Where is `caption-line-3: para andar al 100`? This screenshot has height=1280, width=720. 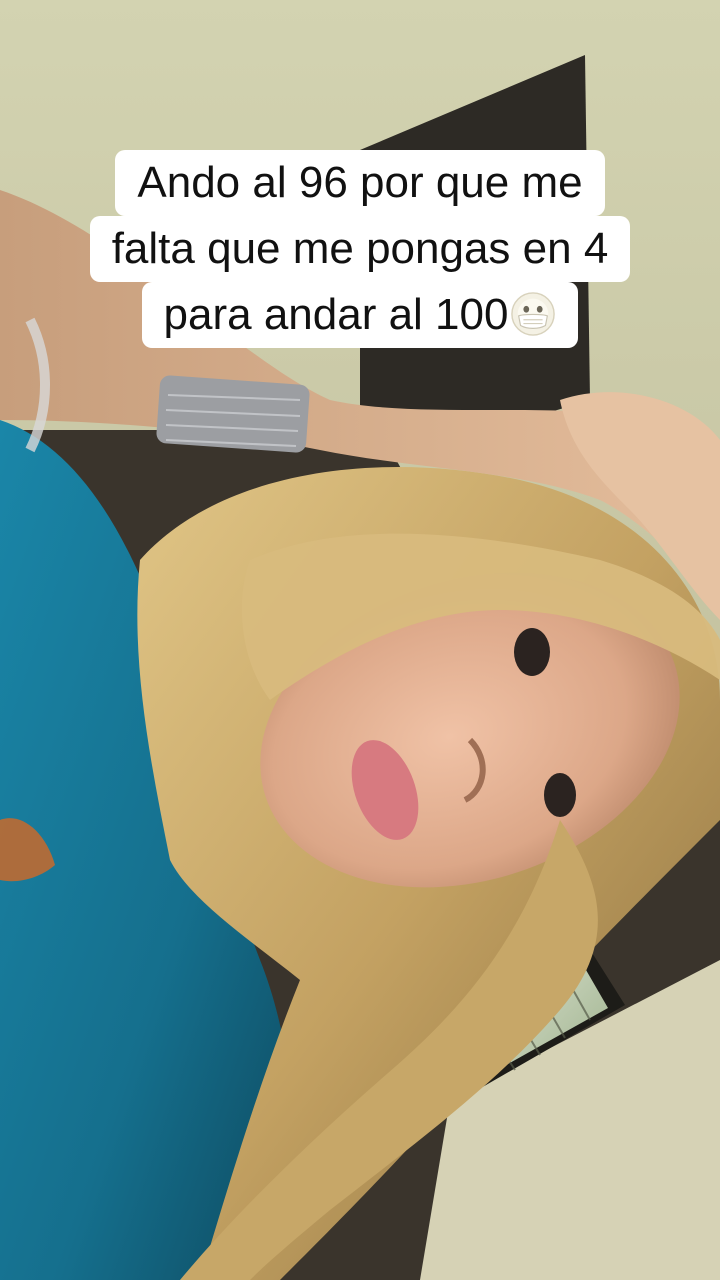 caption-line-3: para andar al 100 is located at coordinates (360, 315).